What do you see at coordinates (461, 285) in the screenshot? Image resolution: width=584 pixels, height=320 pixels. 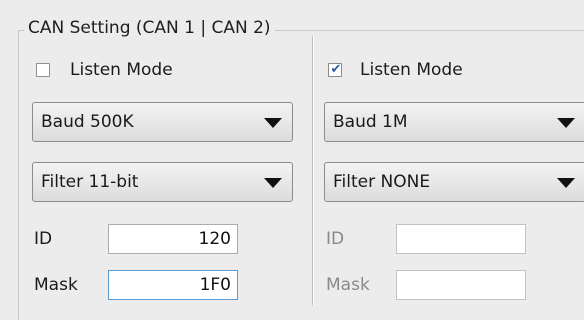 I see `can2-mask-input` at bounding box center [461, 285].